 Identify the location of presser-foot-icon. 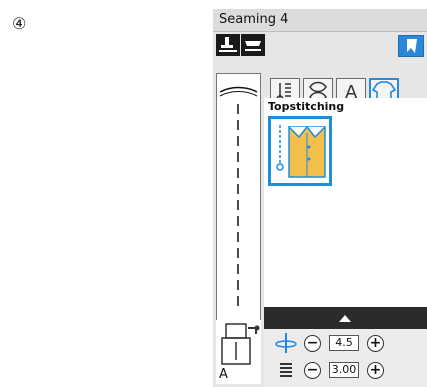
(228, 44).